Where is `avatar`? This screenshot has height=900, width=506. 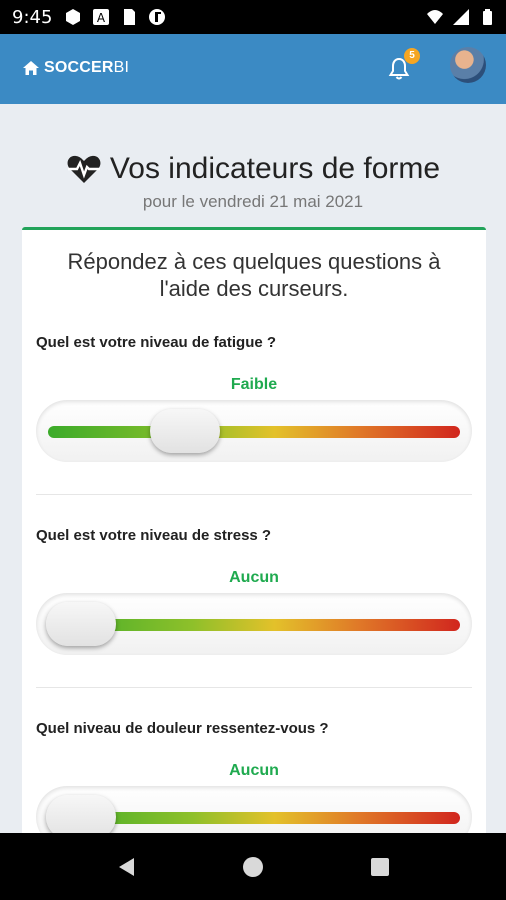 avatar is located at coordinates (468, 65).